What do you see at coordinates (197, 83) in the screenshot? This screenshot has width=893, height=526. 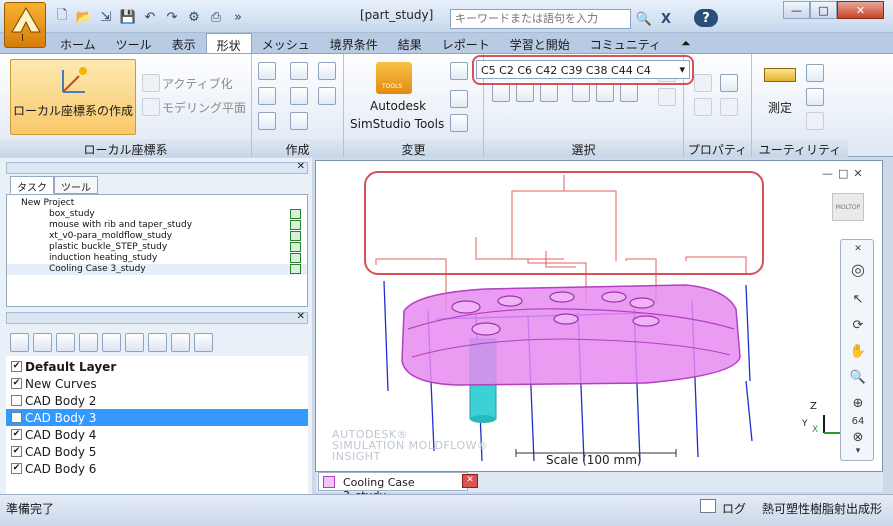 I see `activate-button: アクティブ化` at bounding box center [197, 83].